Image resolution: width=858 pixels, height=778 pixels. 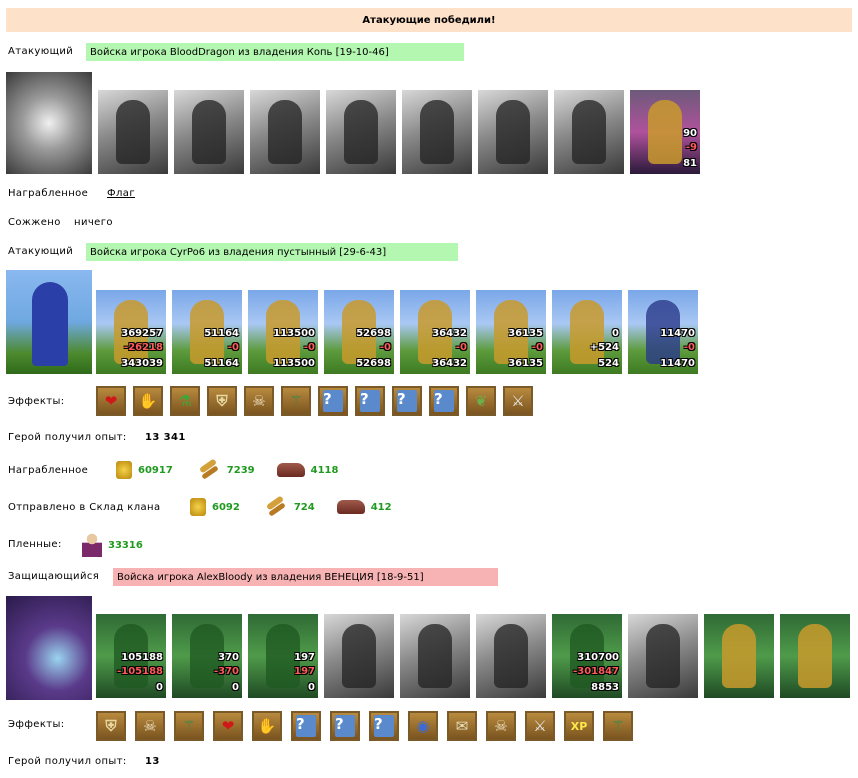 I want to click on unit-slot: 36135 -0 36135, so click(x=511, y=332).